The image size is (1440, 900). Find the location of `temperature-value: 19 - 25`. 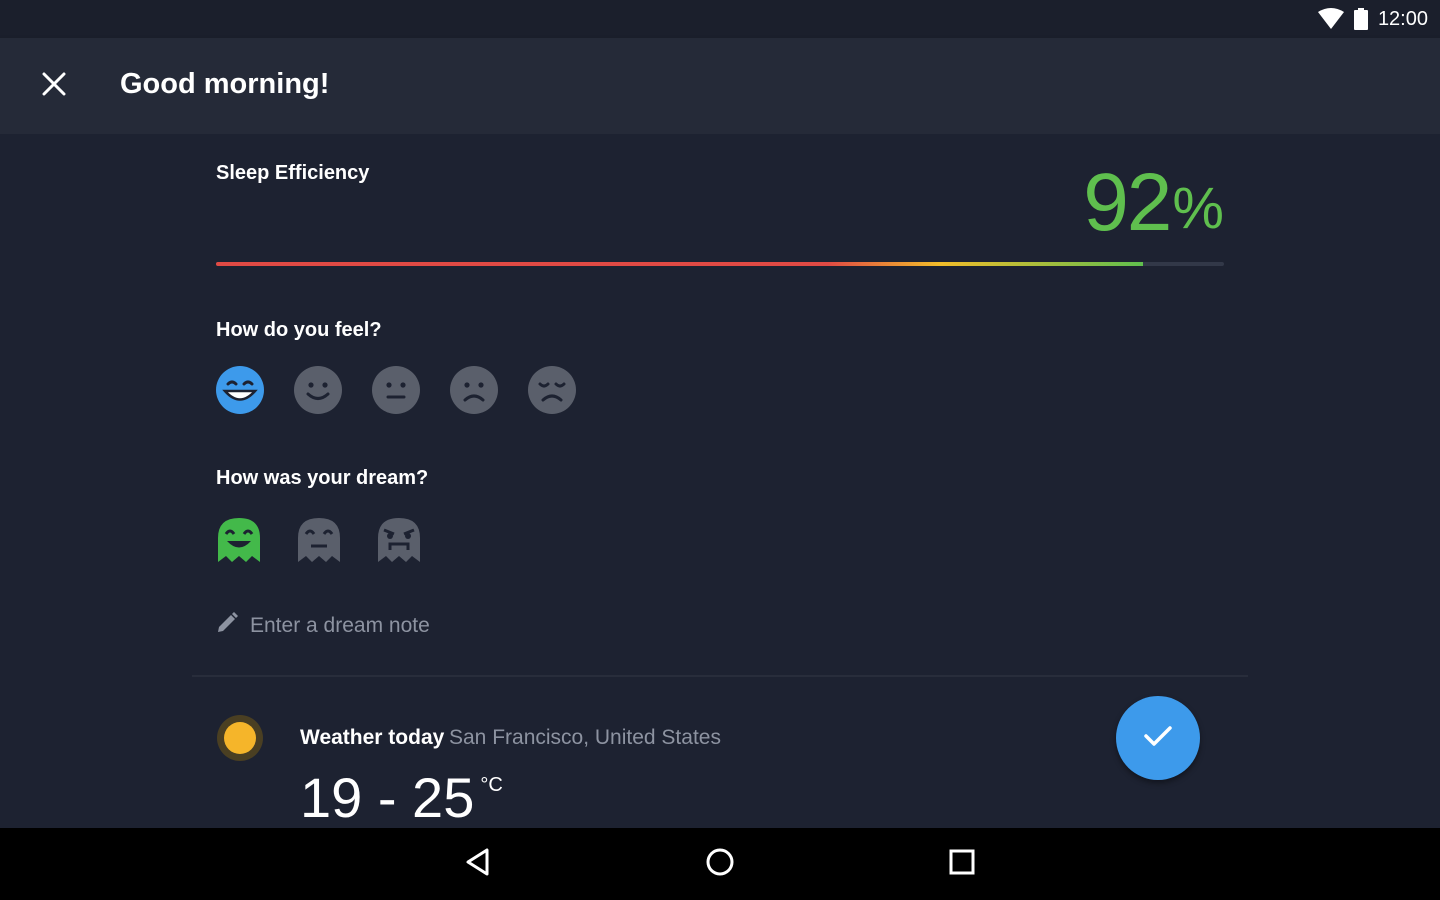

temperature-value: 19 - 25 is located at coordinates (387, 797).